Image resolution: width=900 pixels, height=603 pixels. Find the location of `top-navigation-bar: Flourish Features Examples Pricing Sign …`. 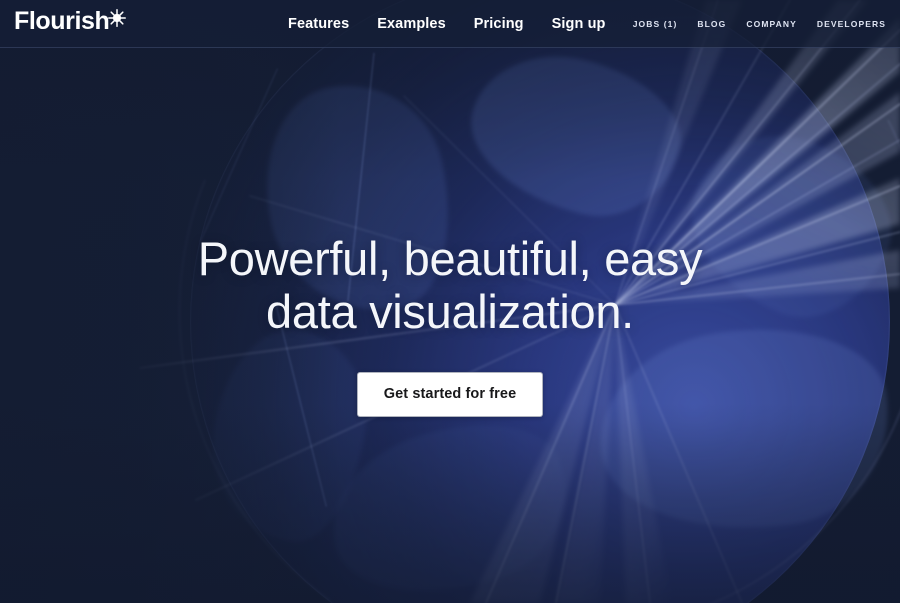

top-navigation-bar: Flourish Features Examples Pricing Sign … is located at coordinates (450, 24).